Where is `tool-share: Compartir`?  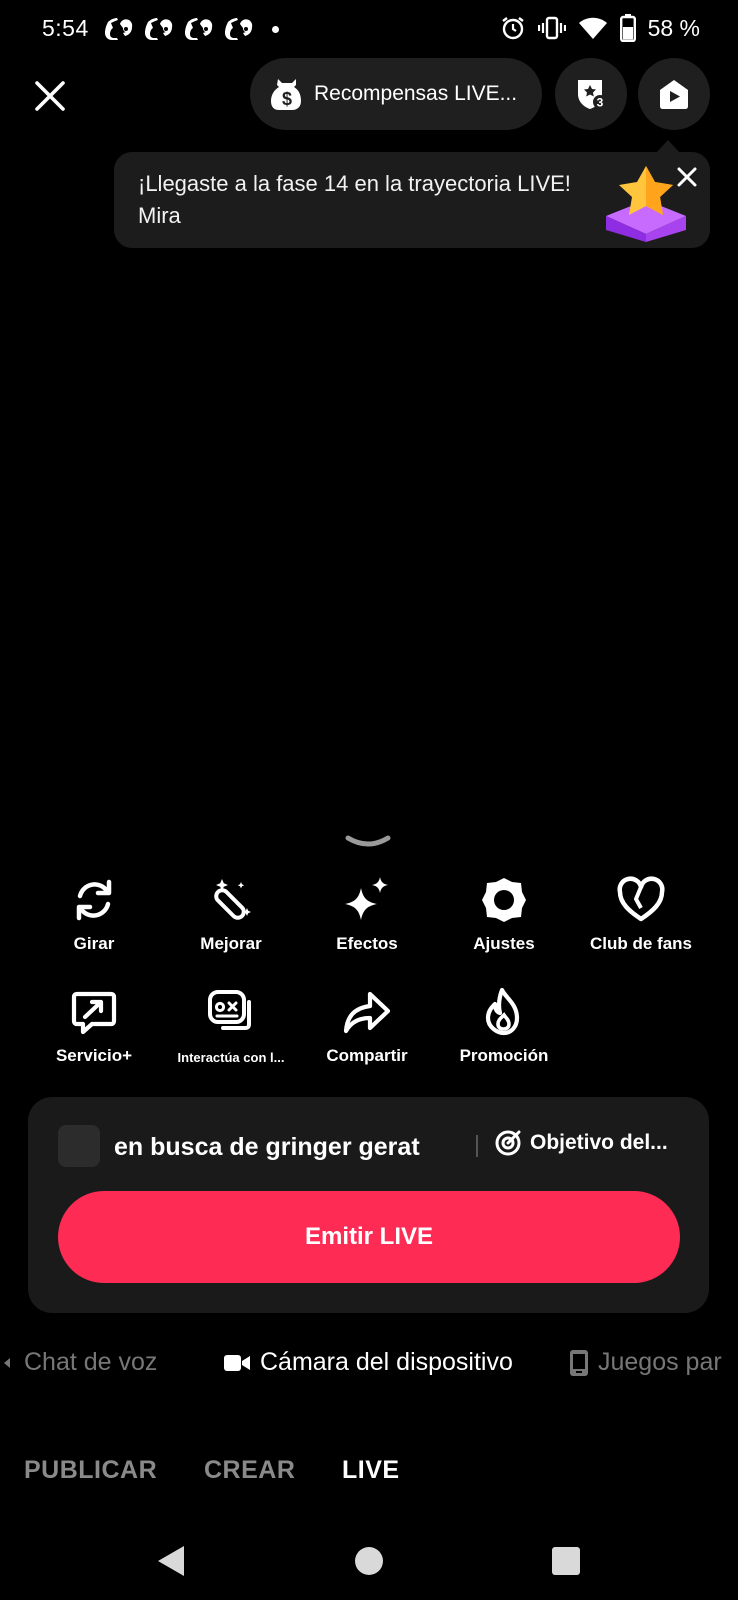
tool-share: Compartir is located at coordinates (367, 1026).